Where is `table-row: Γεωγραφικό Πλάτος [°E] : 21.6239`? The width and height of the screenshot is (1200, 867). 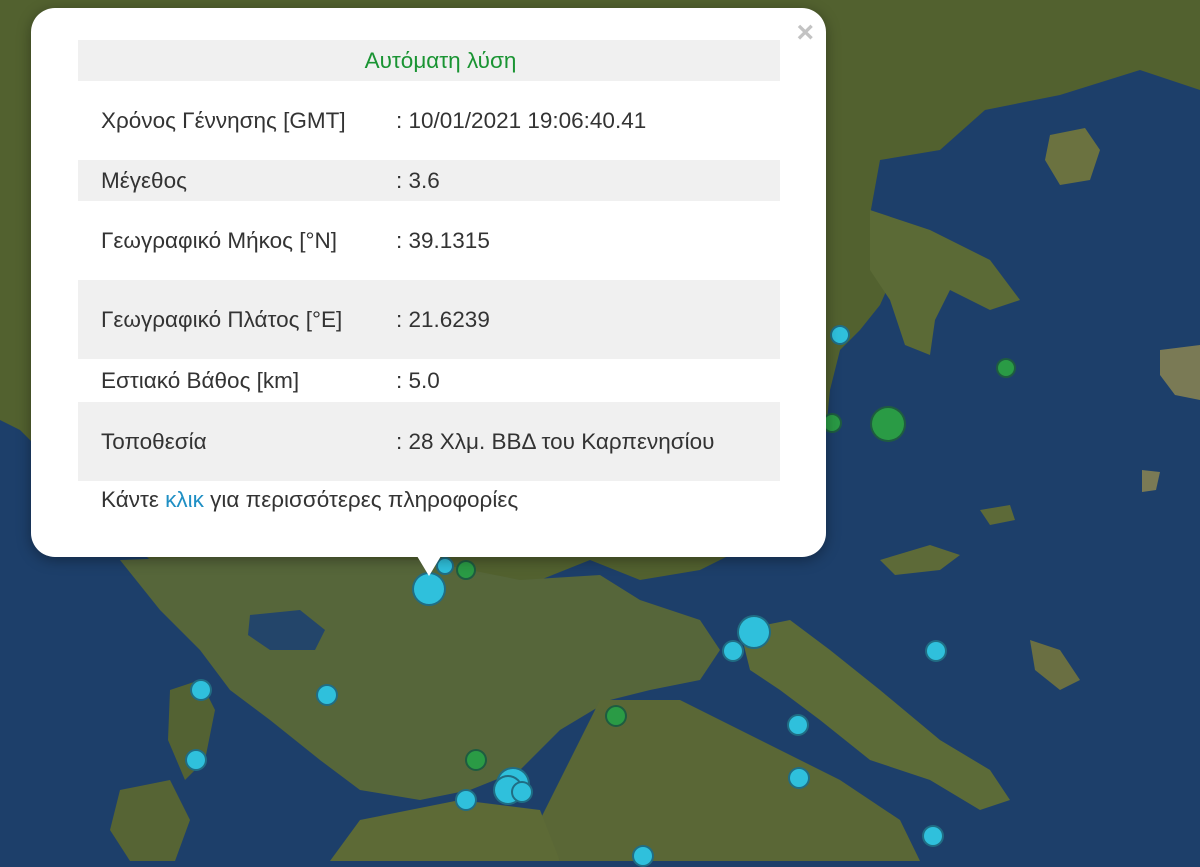 table-row: Γεωγραφικό Πλάτος [°E] : 21.6239 is located at coordinates (429, 319).